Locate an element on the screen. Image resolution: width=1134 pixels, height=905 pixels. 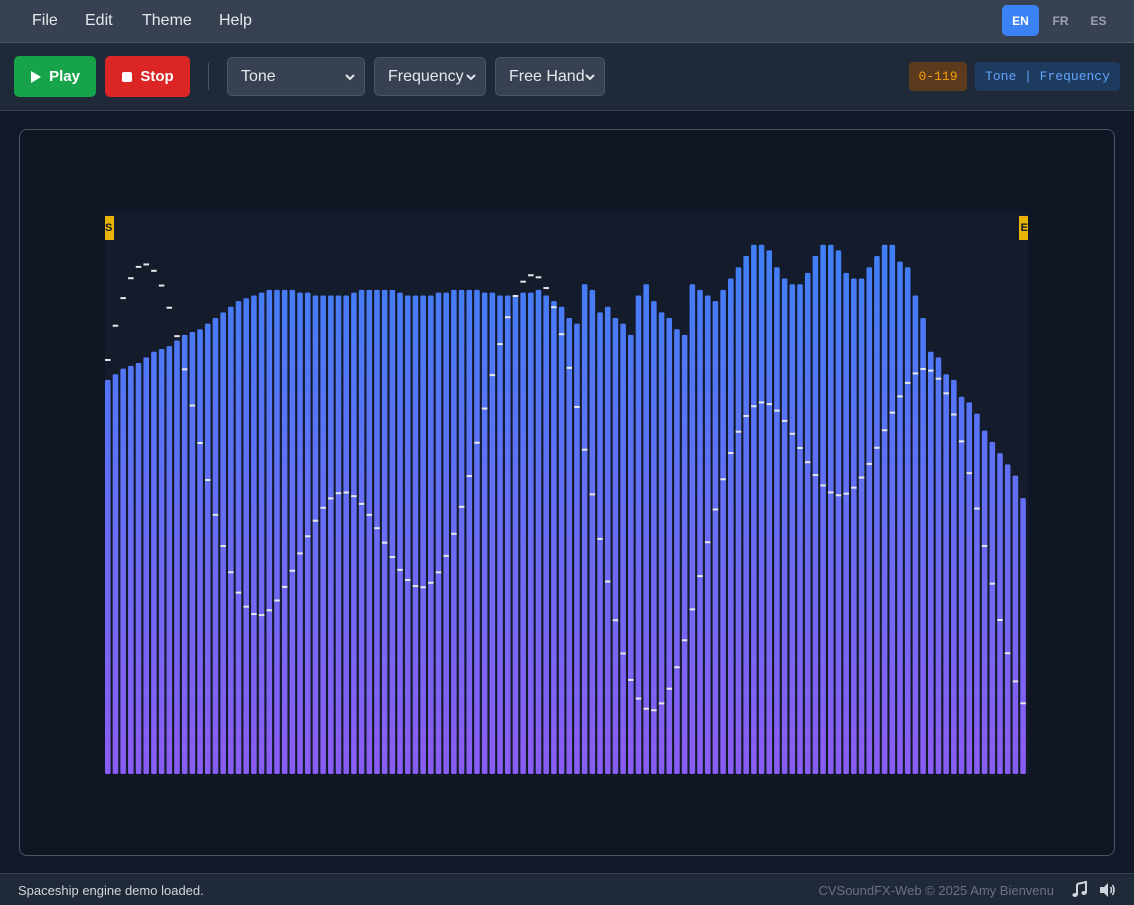
waveform-select: Tone is located at coordinates (296, 76).